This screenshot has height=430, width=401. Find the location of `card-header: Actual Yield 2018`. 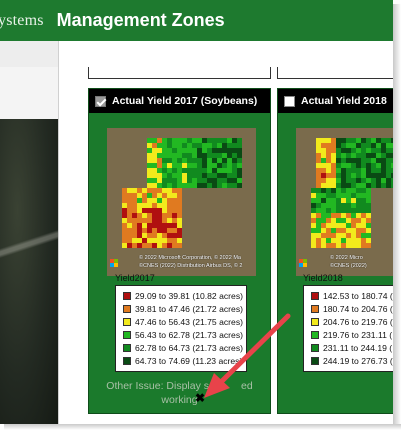

card-header: Actual Yield 2018 is located at coordinates (335, 101).